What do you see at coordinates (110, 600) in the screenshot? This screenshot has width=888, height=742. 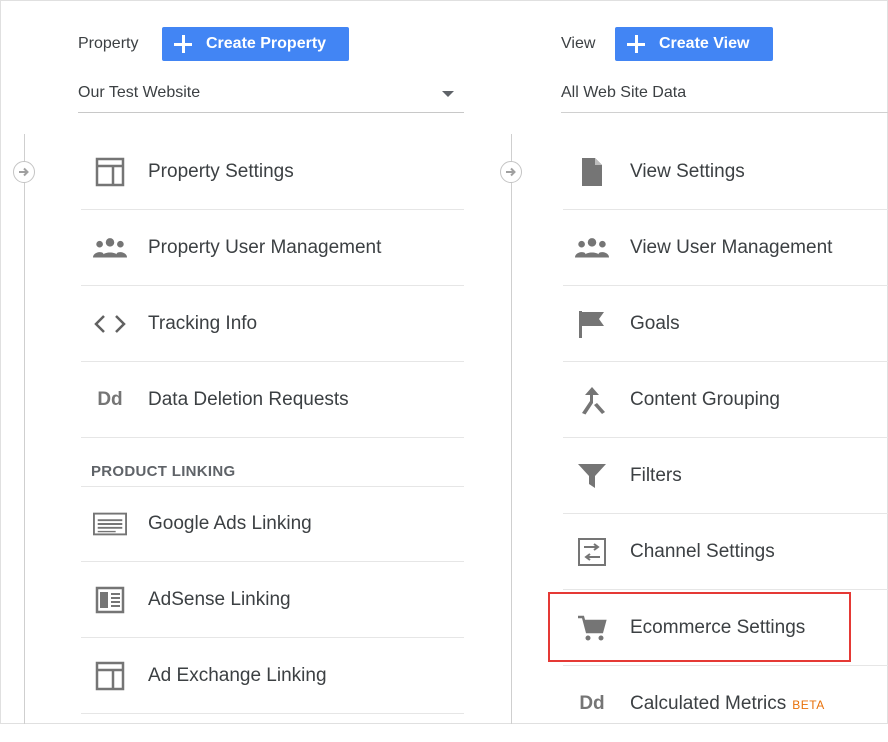 I see `adsense-icon` at bounding box center [110, 600].